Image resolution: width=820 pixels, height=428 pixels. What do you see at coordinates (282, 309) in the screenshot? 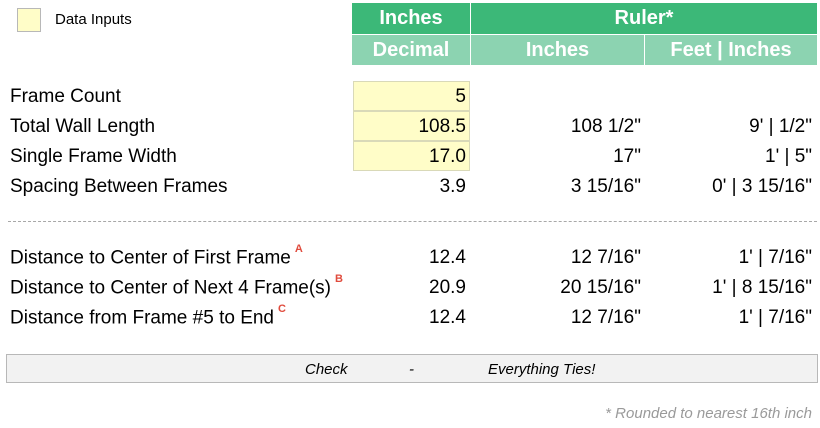
I see `note-marker-c: C` at bounding box center [282, 309].